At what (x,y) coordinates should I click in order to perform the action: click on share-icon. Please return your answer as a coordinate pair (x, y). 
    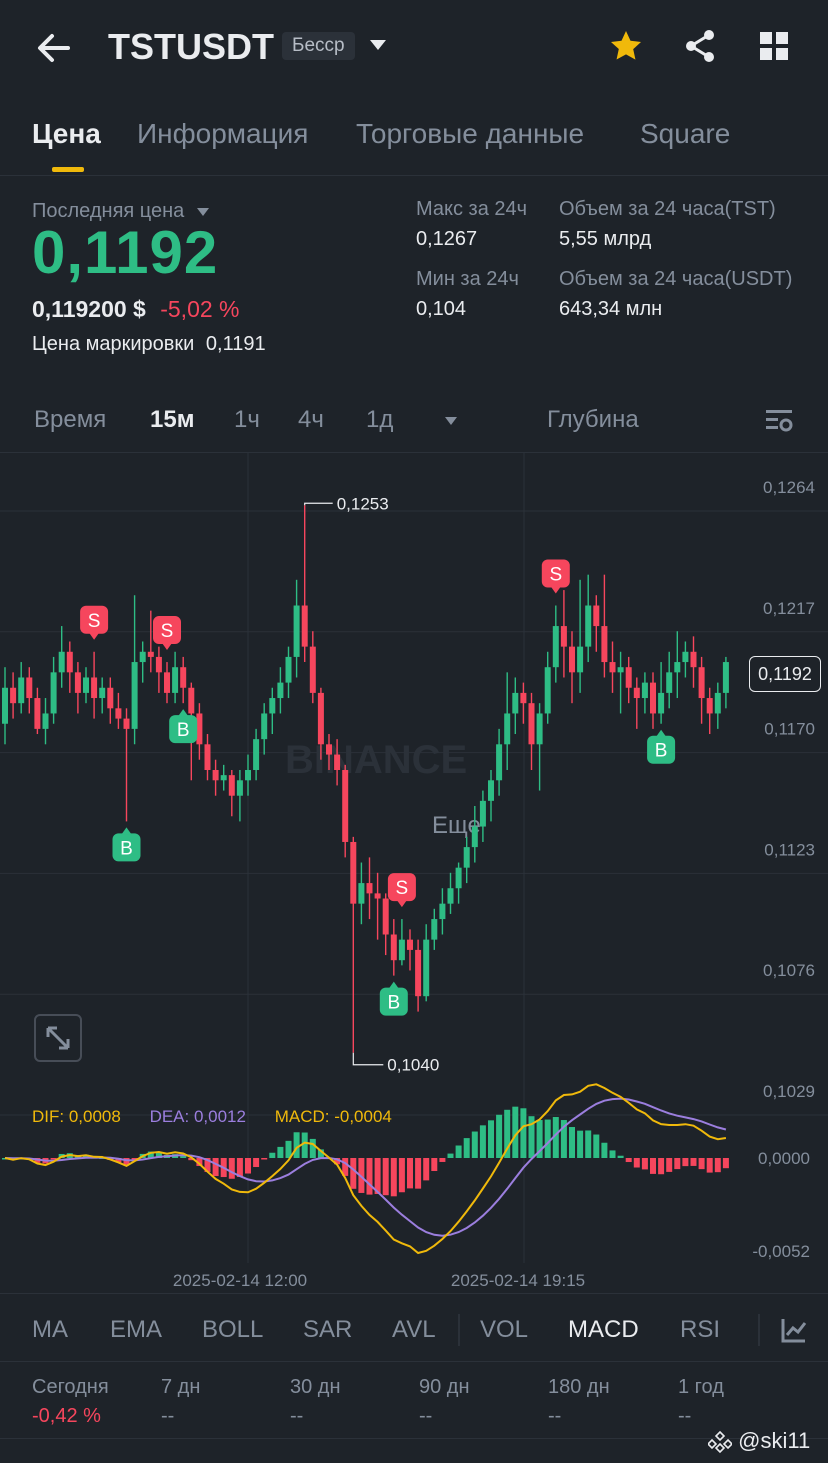
    Looking at the image, I should click on (700, 46).